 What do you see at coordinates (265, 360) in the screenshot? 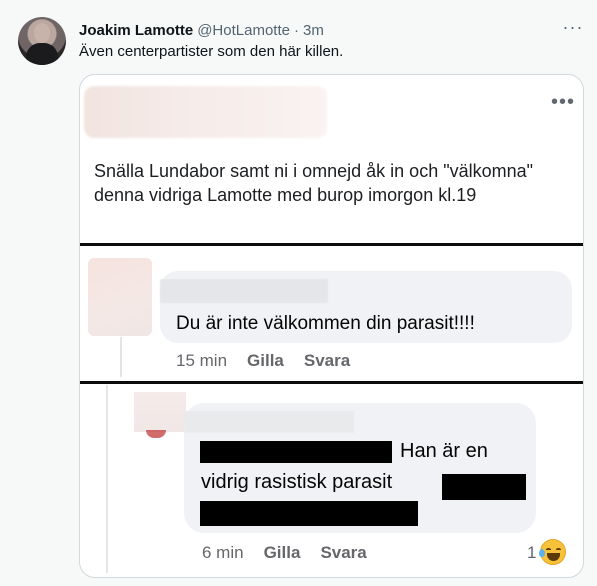
I see `comment-like: Gilla` at bounding box center [265, 360].